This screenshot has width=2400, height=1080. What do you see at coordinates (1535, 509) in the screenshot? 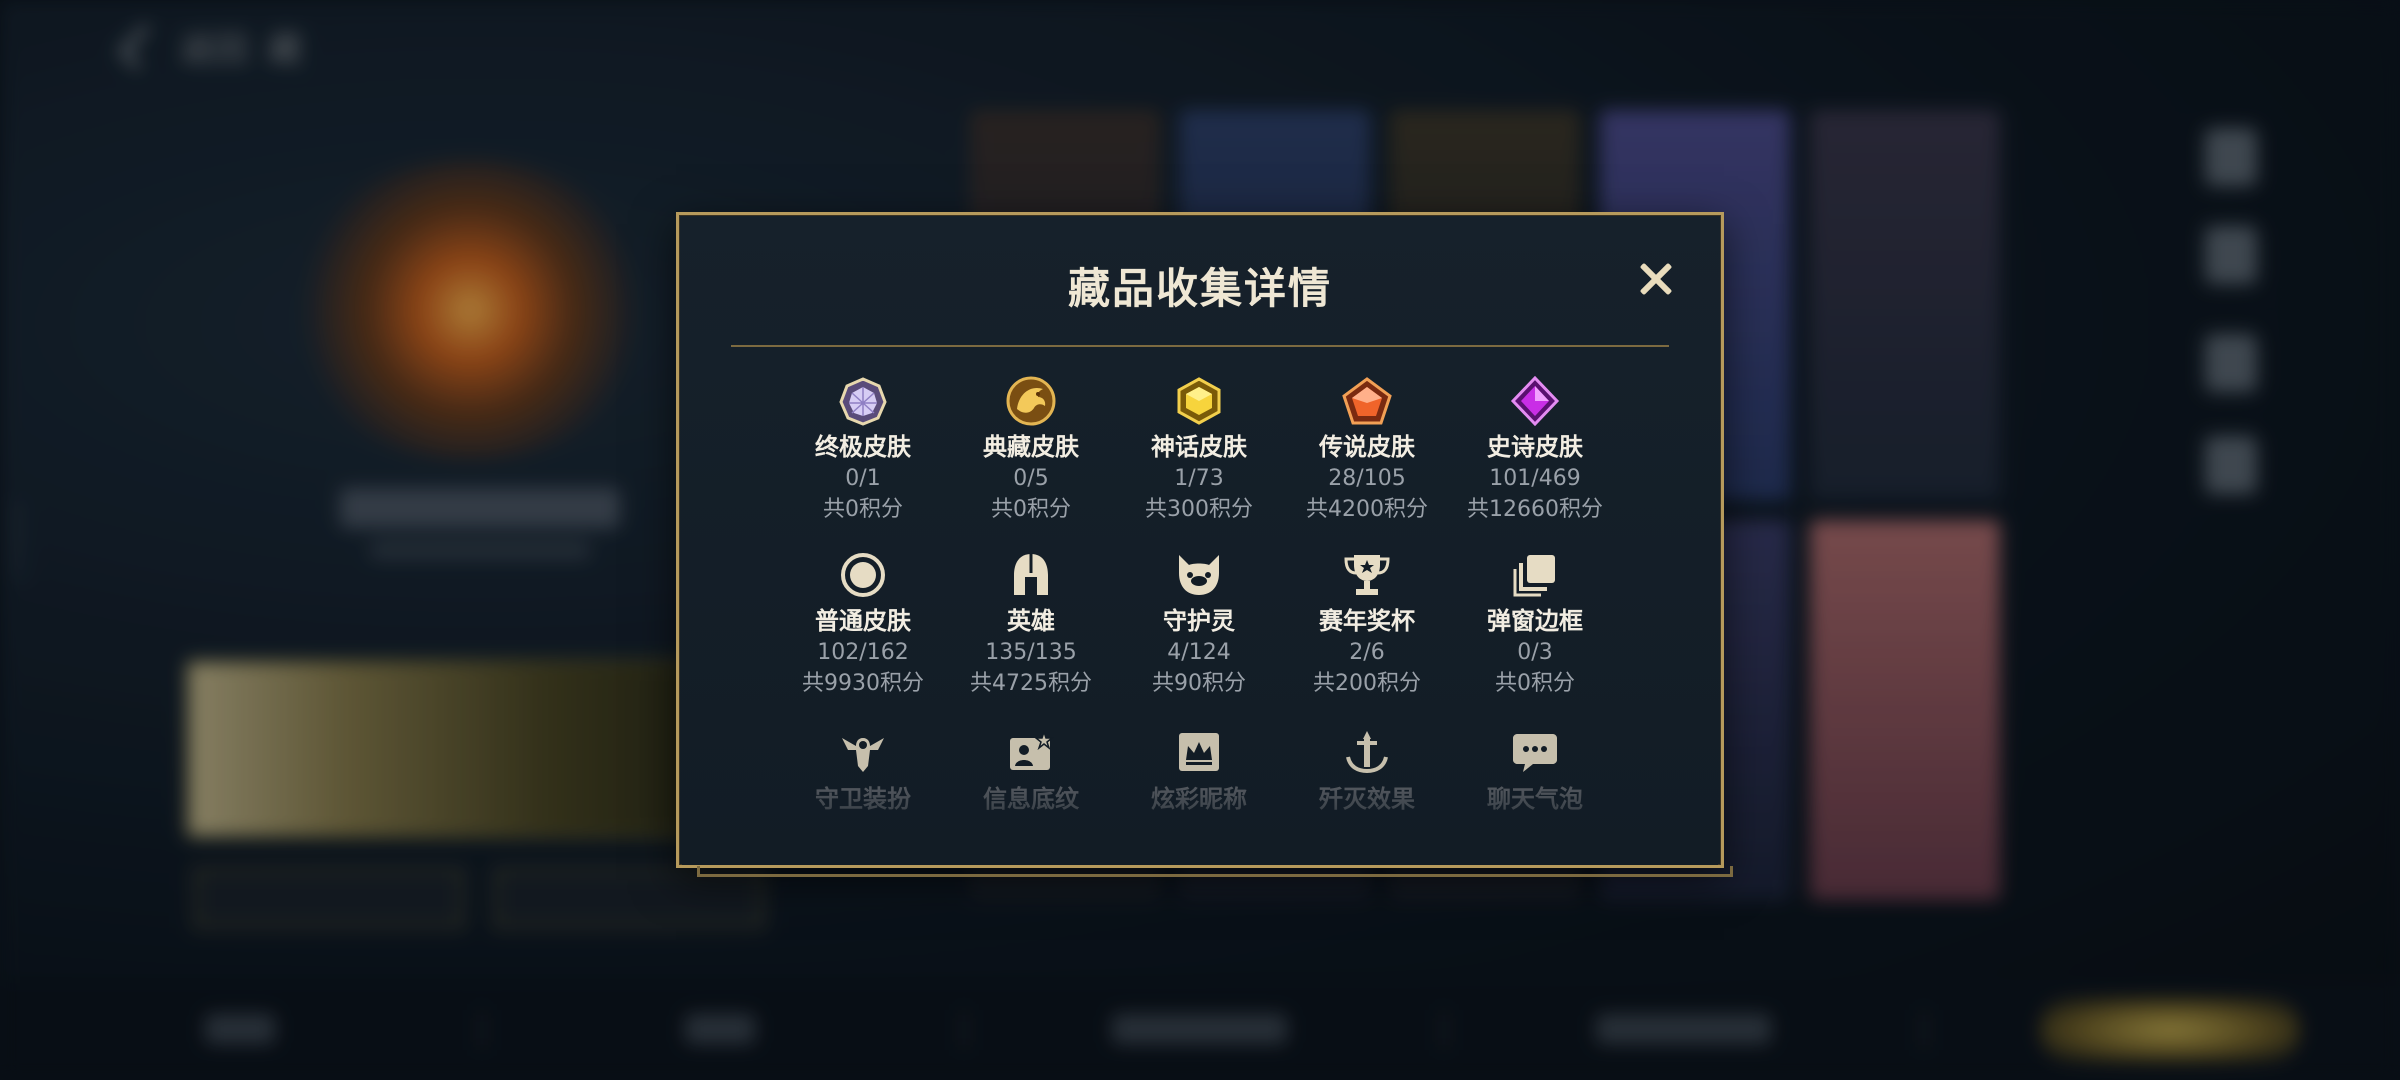
I see `item-points: 共12660积分` at bounding box center [1535, 509].